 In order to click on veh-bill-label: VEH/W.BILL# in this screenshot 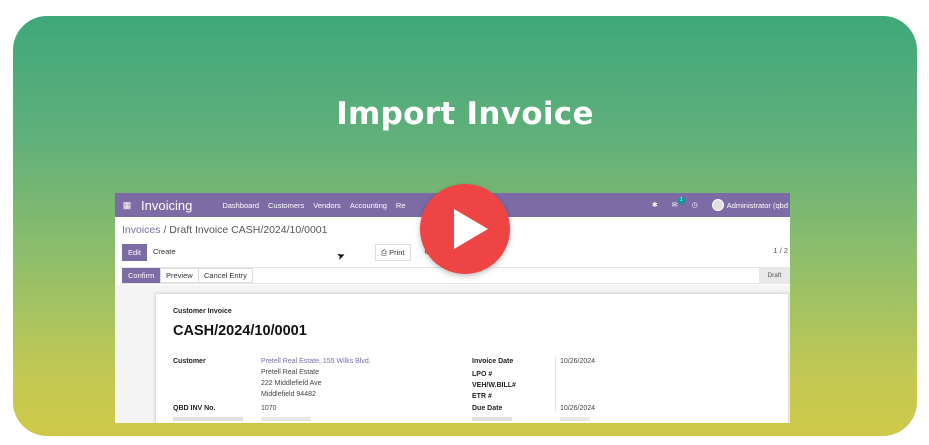, I will do `click(494, 385)`.